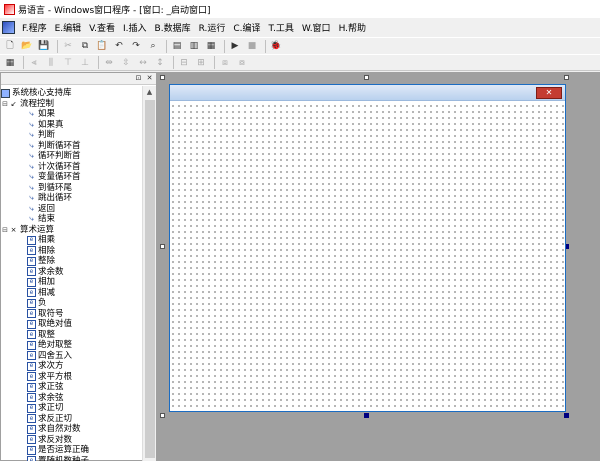  I want to click on tree-item: ⤷ 变量循环首, so click(72, 177).